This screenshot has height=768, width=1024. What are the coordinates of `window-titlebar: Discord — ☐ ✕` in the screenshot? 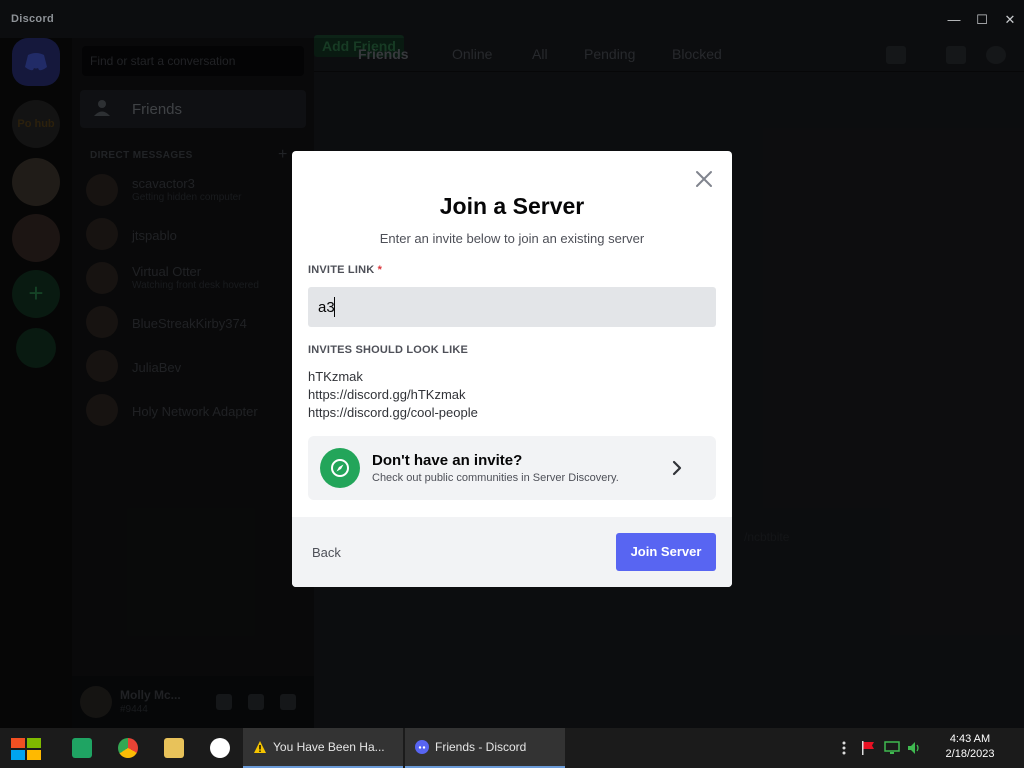 It's located at (512, 19).